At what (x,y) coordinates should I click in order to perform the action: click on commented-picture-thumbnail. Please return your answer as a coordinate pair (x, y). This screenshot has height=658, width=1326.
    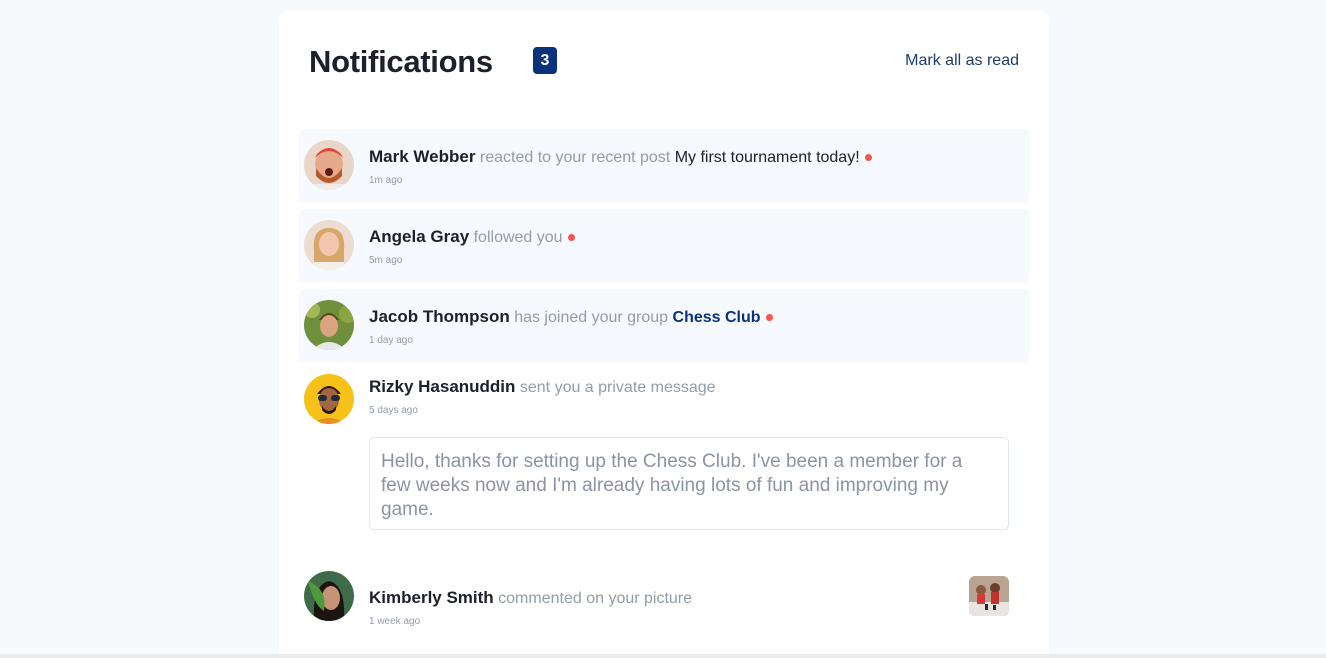
    Looking at the image, I should click on (989, 596).